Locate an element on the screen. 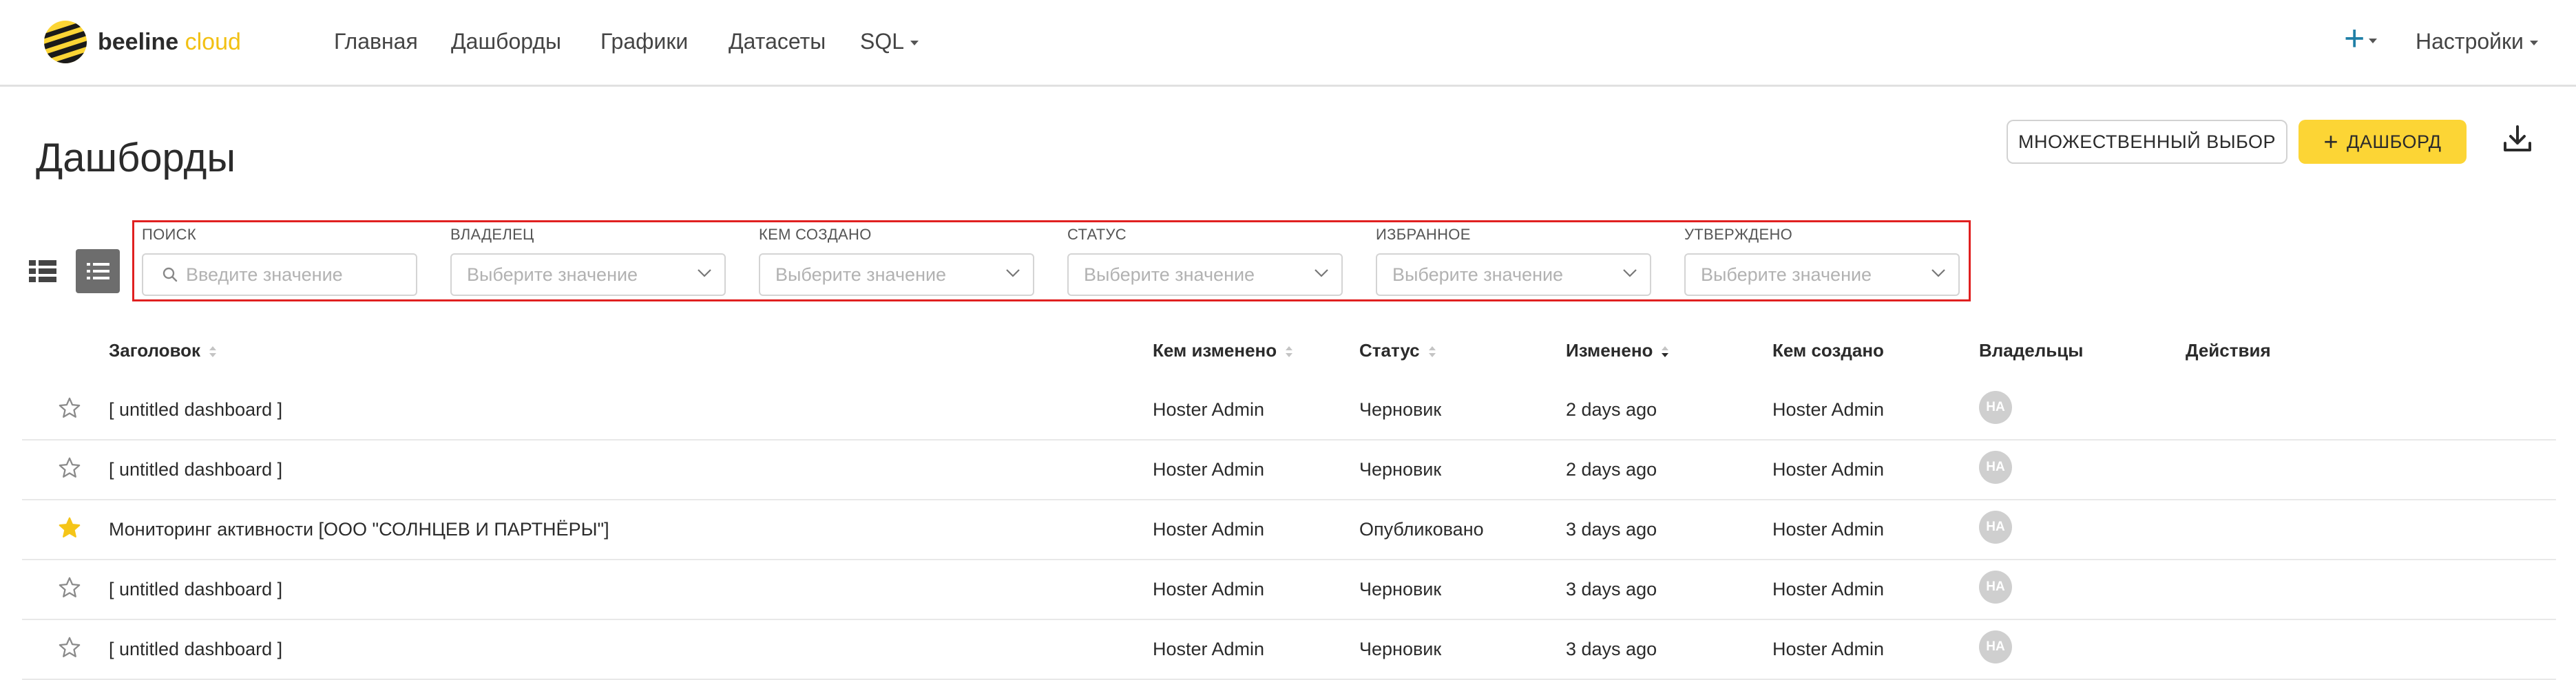 This screenshot has height=680, width=2576. new-menu-button: + is located at coordinates (2361, 39).